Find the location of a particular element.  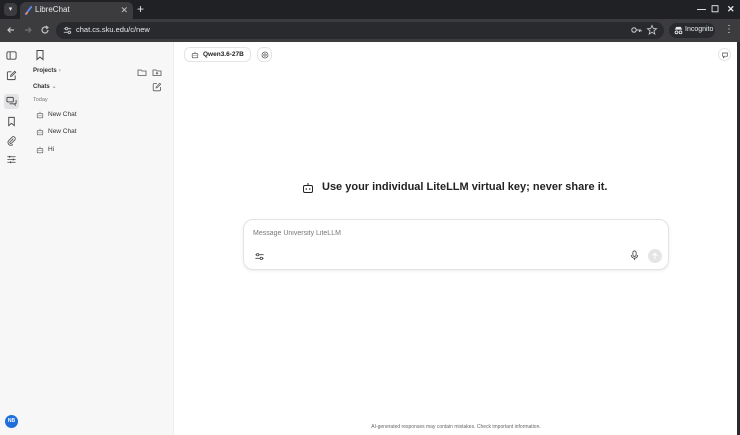

folder-icon is located at coordinates (142, 72).